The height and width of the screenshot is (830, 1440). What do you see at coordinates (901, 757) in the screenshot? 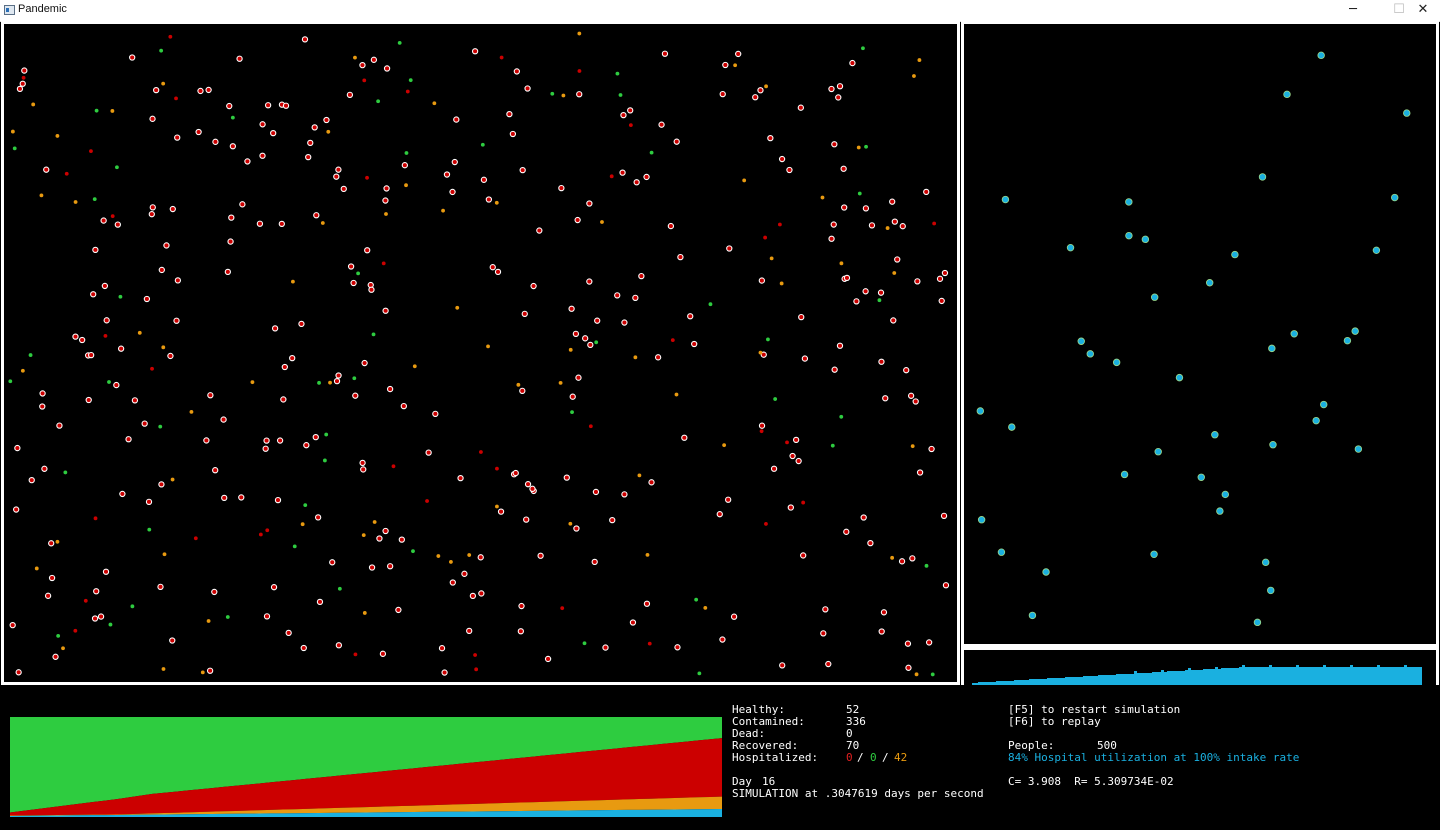
I see `hospitalized-count: 42` at bounding box center [901, 757].